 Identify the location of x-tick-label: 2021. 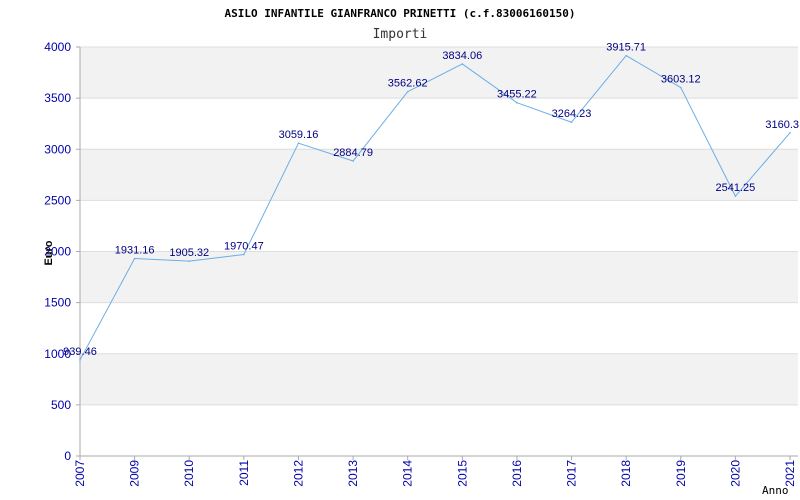
(790, 473).